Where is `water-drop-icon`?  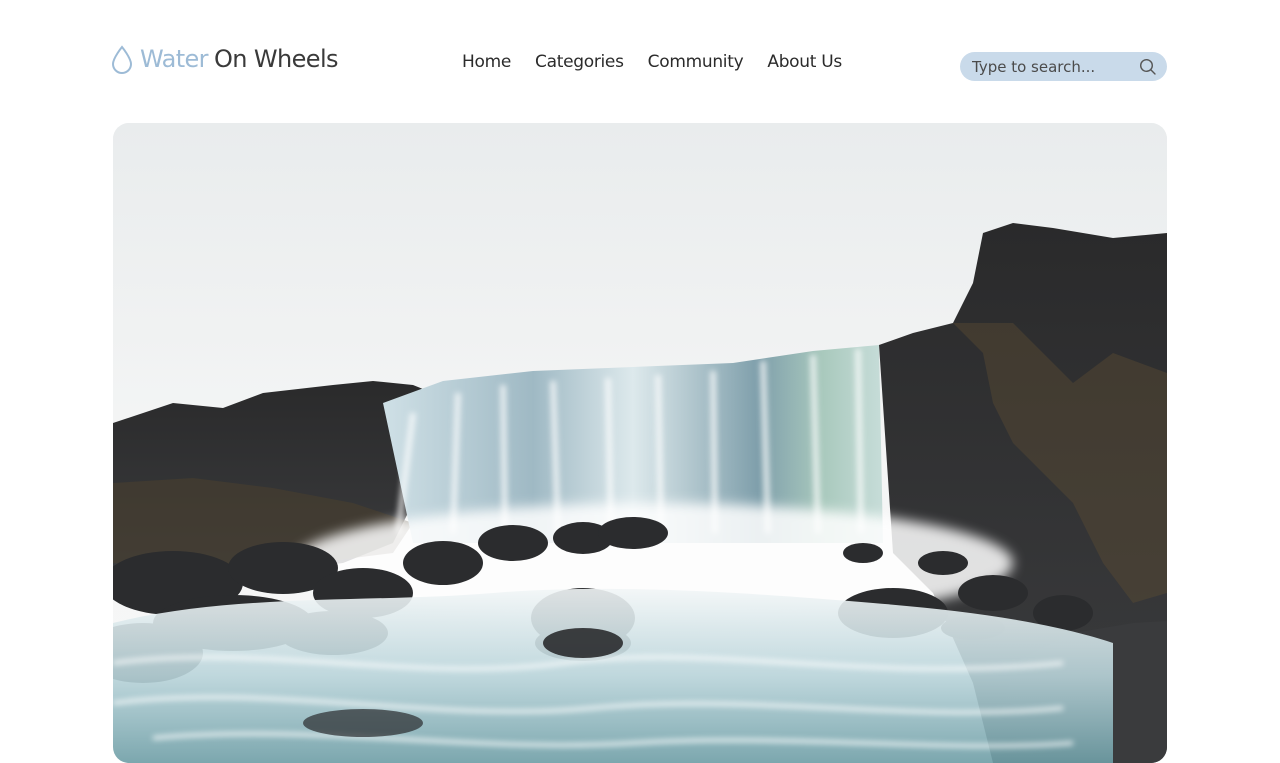 water-drop-icon is located at coordinates (122, 59).